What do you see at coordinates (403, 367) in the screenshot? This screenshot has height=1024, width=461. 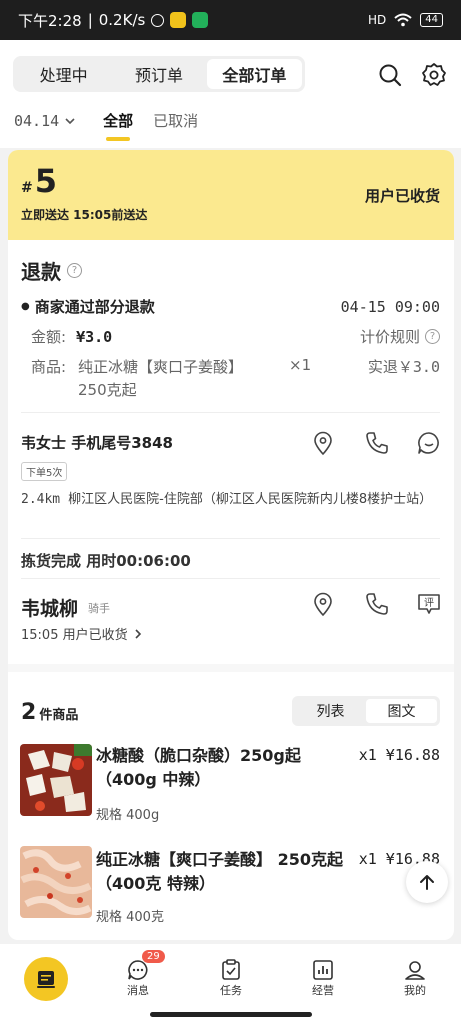 I see `refund-actual: 实退￥3.0` at bounding box center [403, 367].